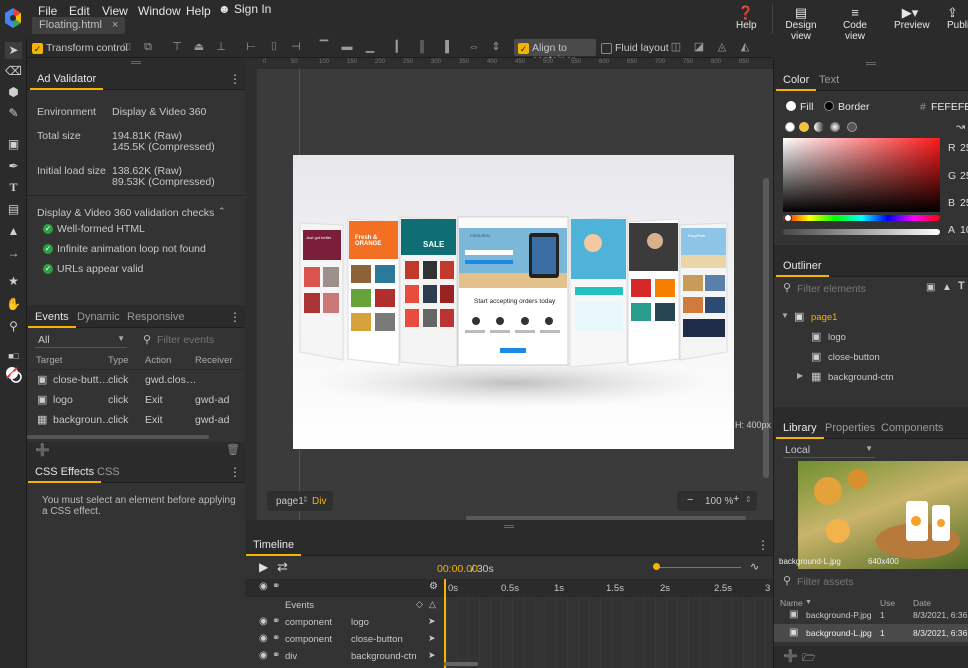 This screenshot has height=668, width=968. I want to click on align-bottom-icon: ⊥, so click(221, 47).